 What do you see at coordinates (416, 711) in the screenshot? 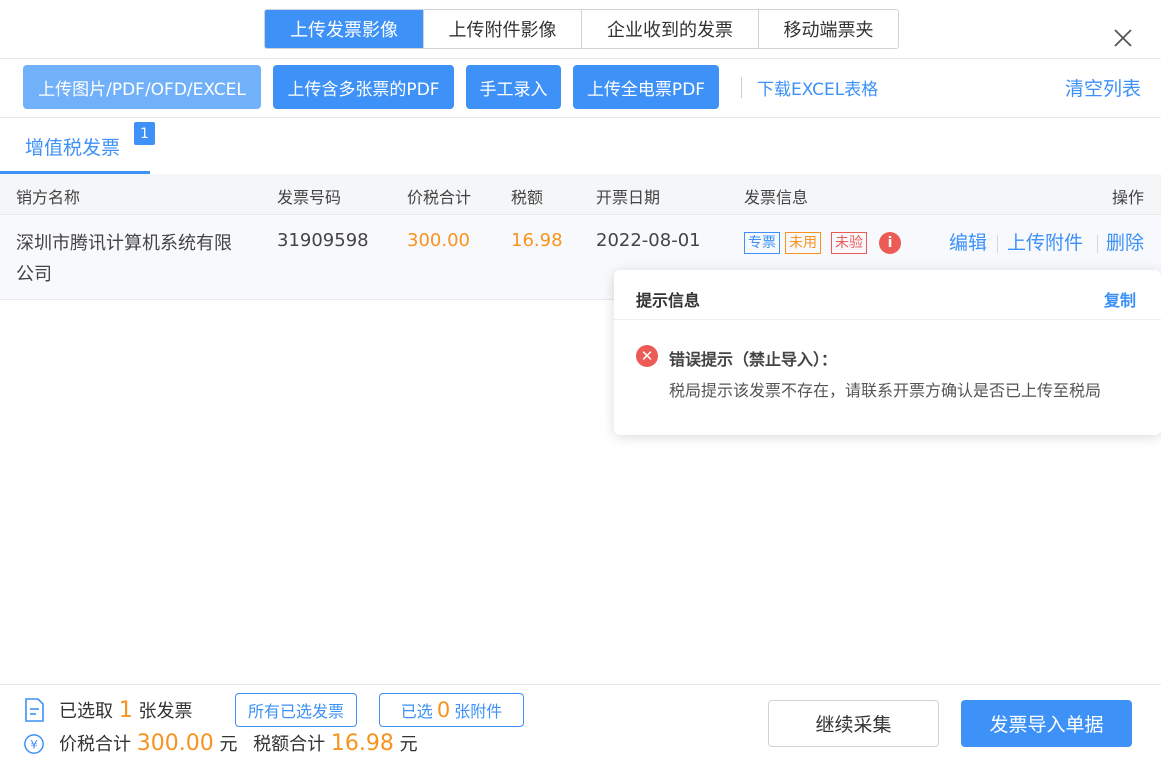
I see `attach-prefix: 已选` at bounding box center [416, 711].